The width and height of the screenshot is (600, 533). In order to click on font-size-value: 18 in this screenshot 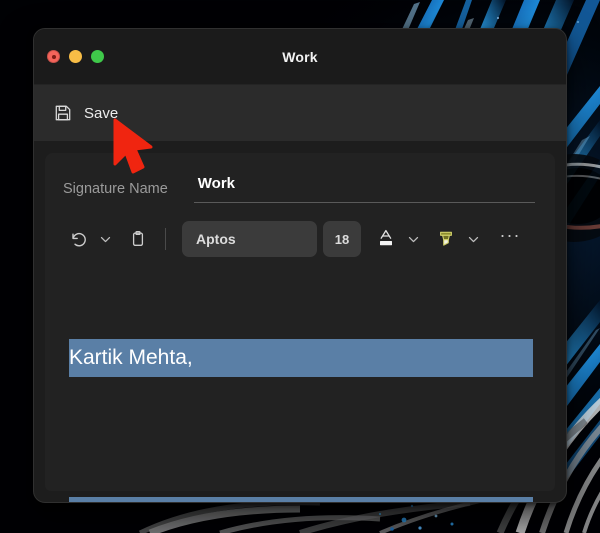, I will do `click(342, 239)`.